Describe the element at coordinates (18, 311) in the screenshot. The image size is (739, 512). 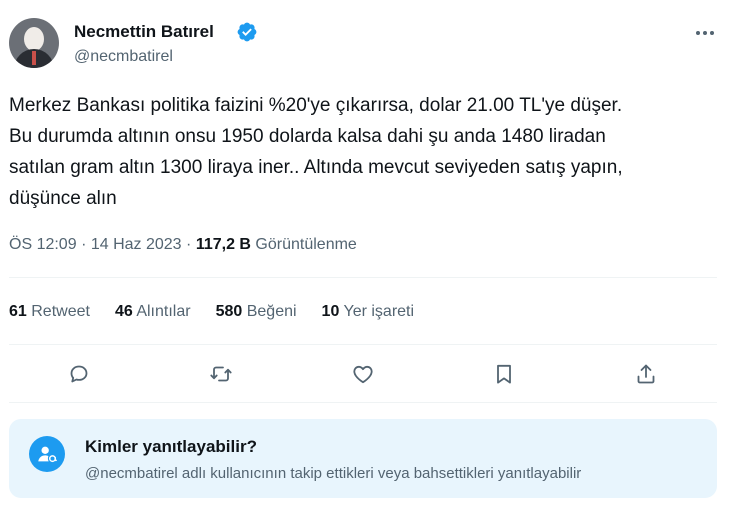
I see `stat-count: 61` at that location.